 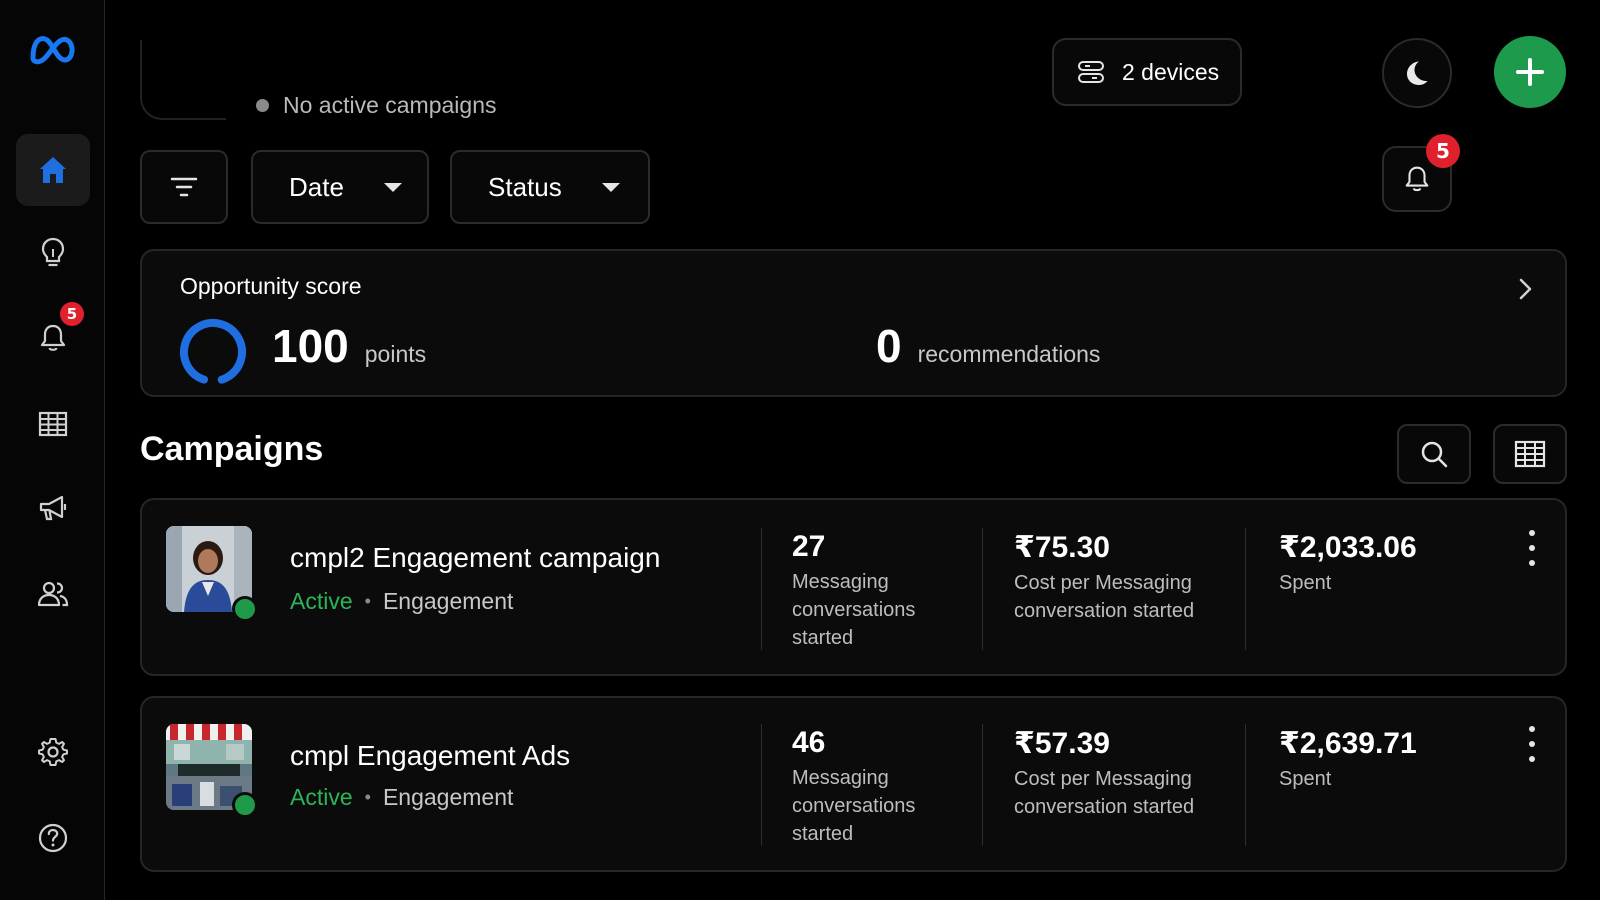 I want to click on help-icon, so click(x=53, y=838).